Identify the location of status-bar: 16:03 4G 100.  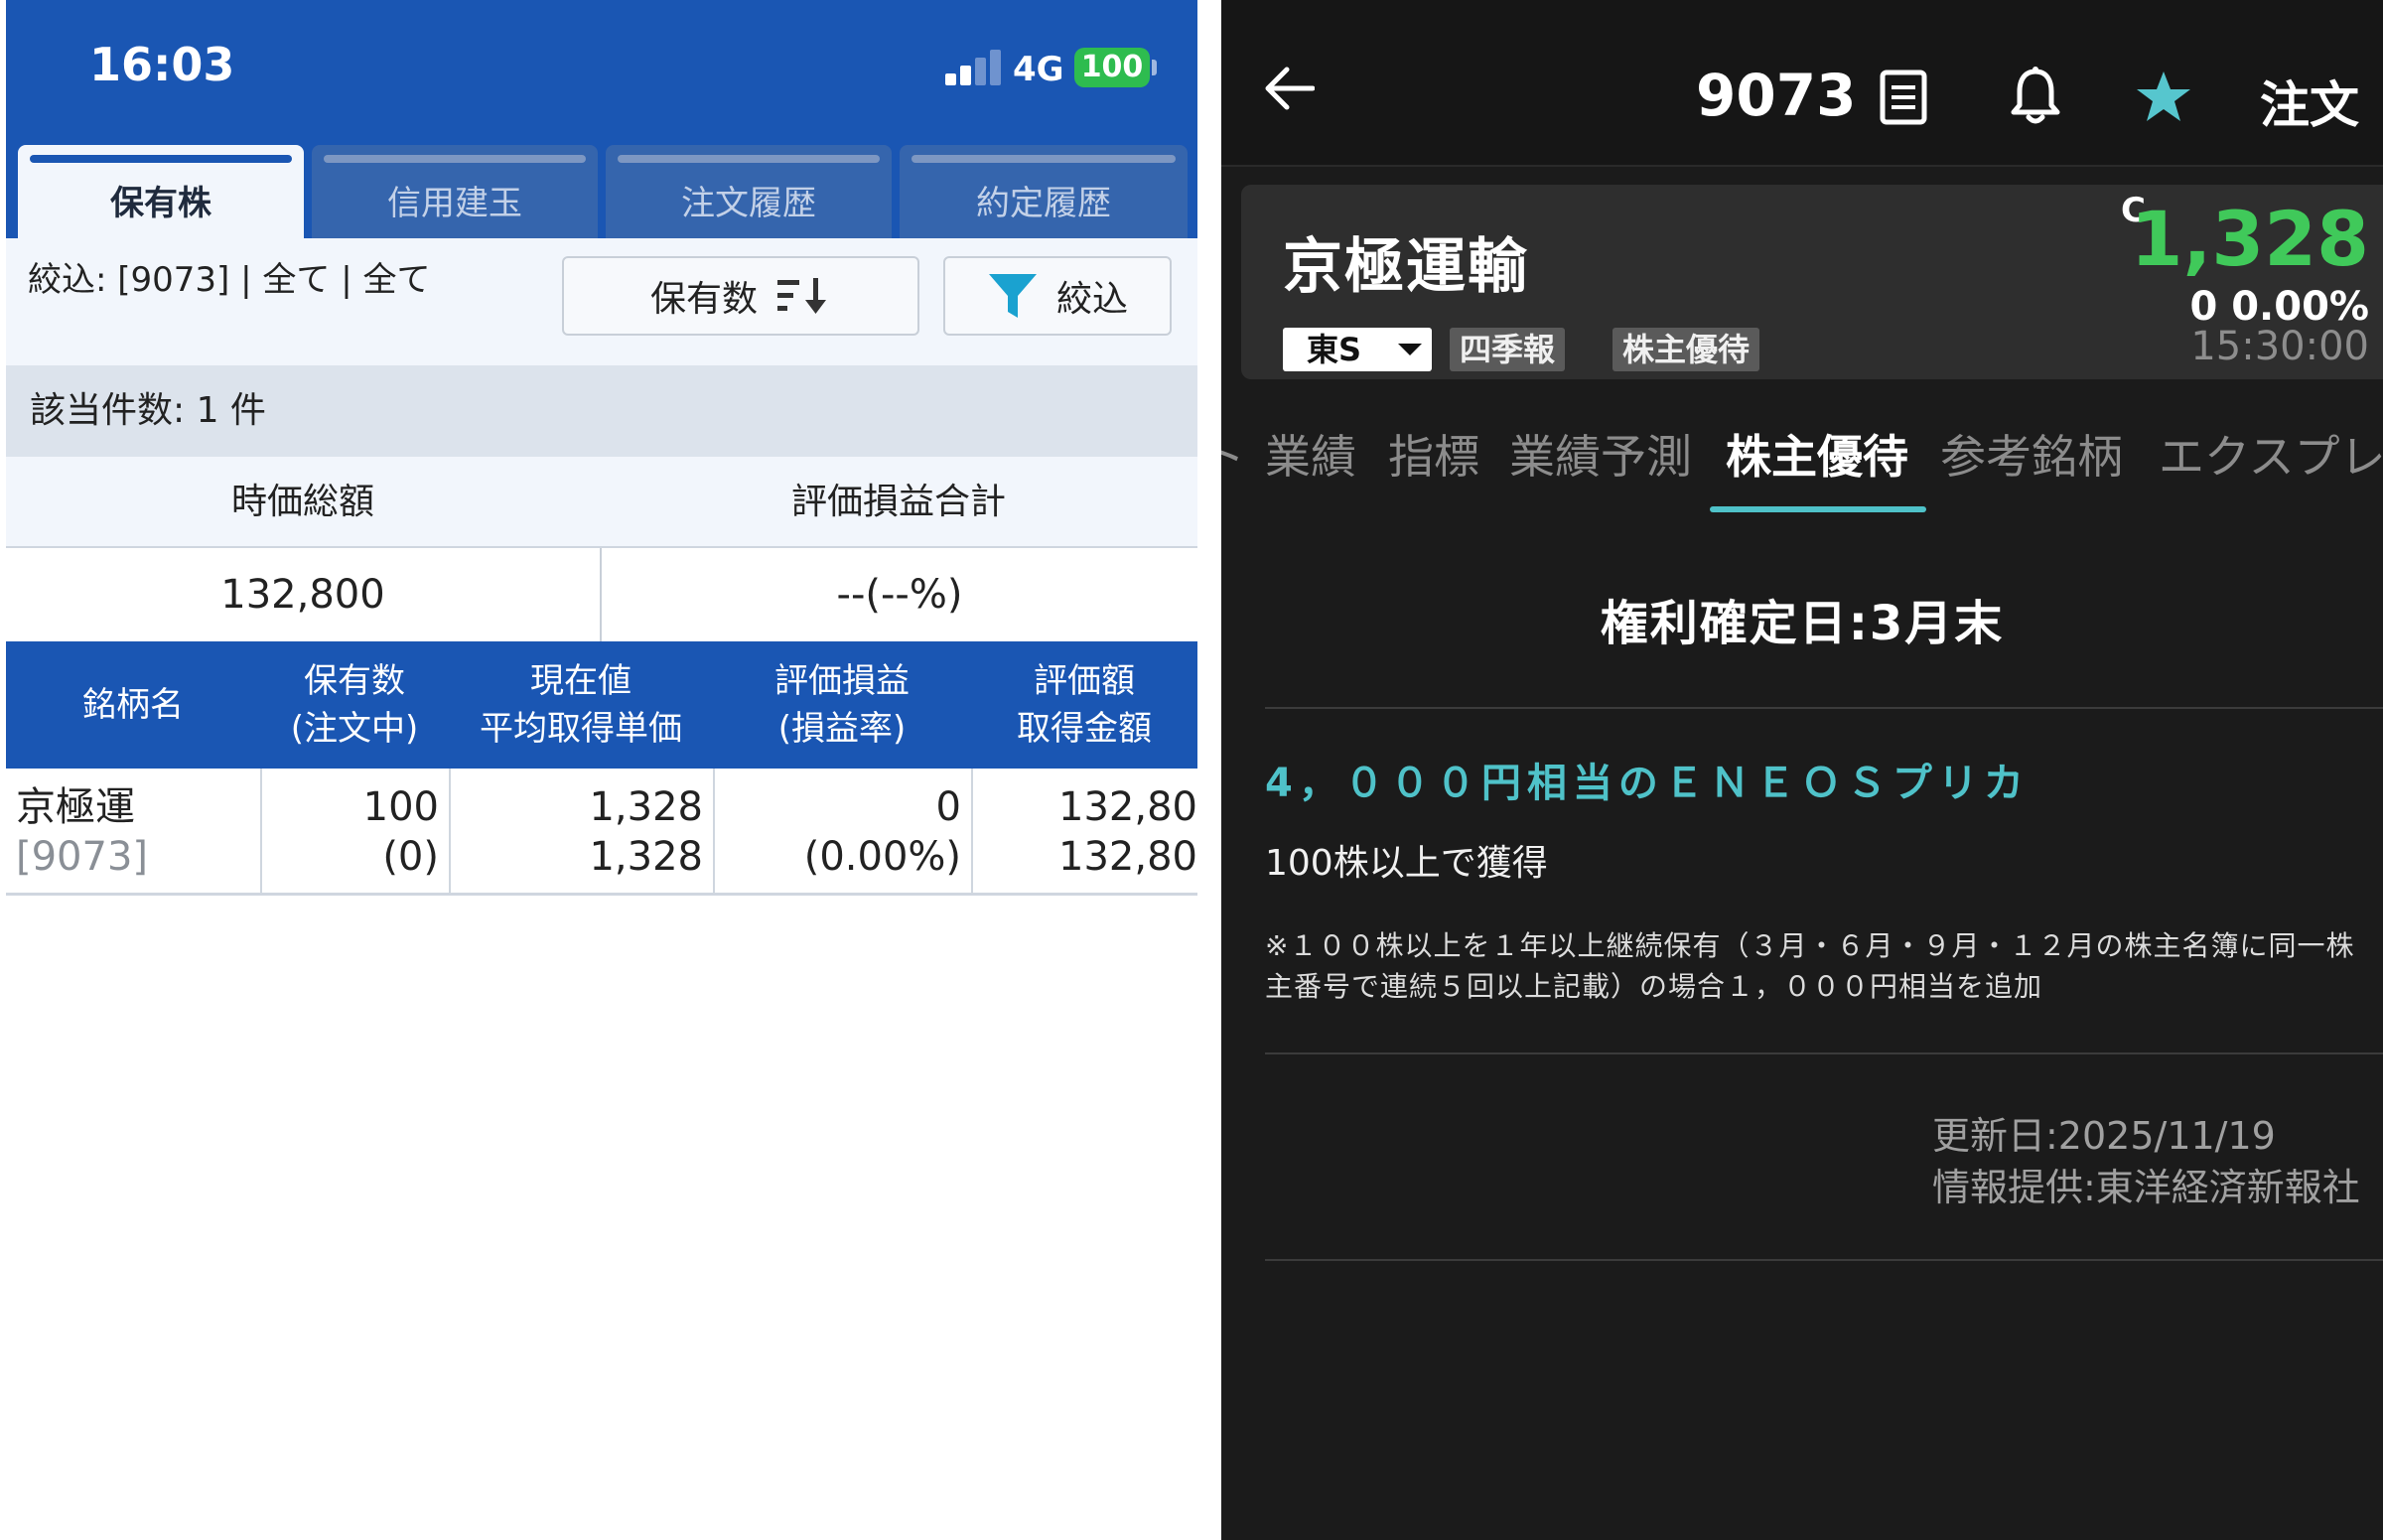
(601, 68).